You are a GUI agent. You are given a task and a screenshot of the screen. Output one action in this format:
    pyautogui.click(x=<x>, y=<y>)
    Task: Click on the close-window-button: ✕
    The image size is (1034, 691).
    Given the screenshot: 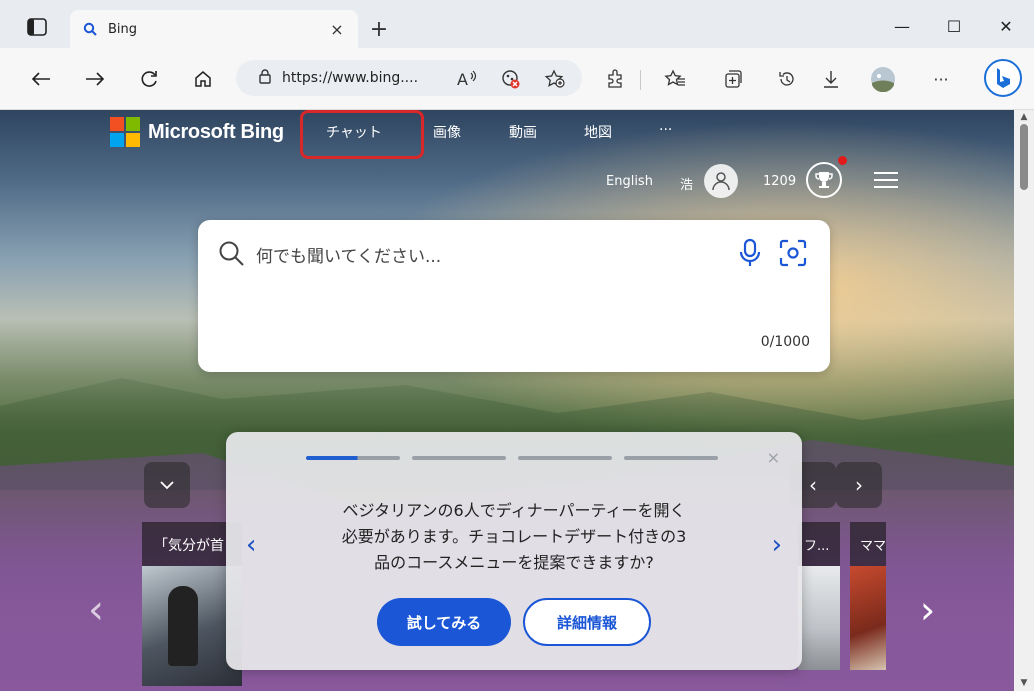 What is the action you would take?
    pyautogui.click(x=1006, y=26)
    